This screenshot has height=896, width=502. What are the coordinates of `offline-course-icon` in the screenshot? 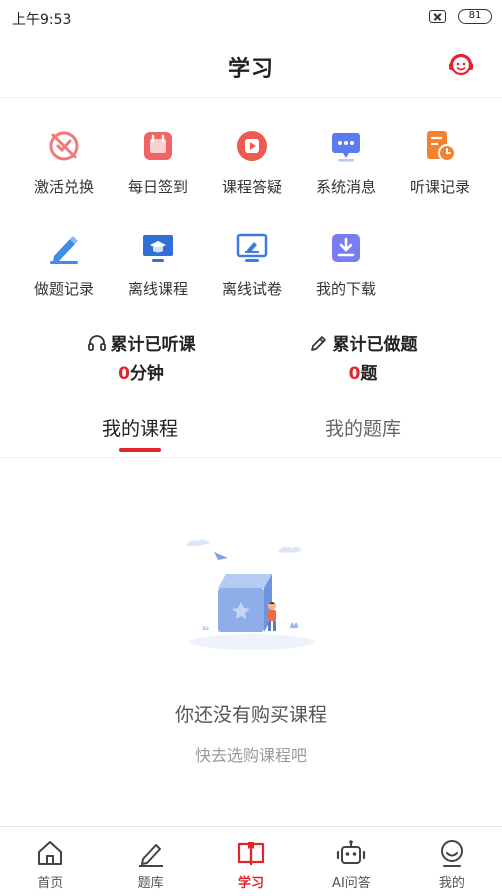 It's located at (158, 248).